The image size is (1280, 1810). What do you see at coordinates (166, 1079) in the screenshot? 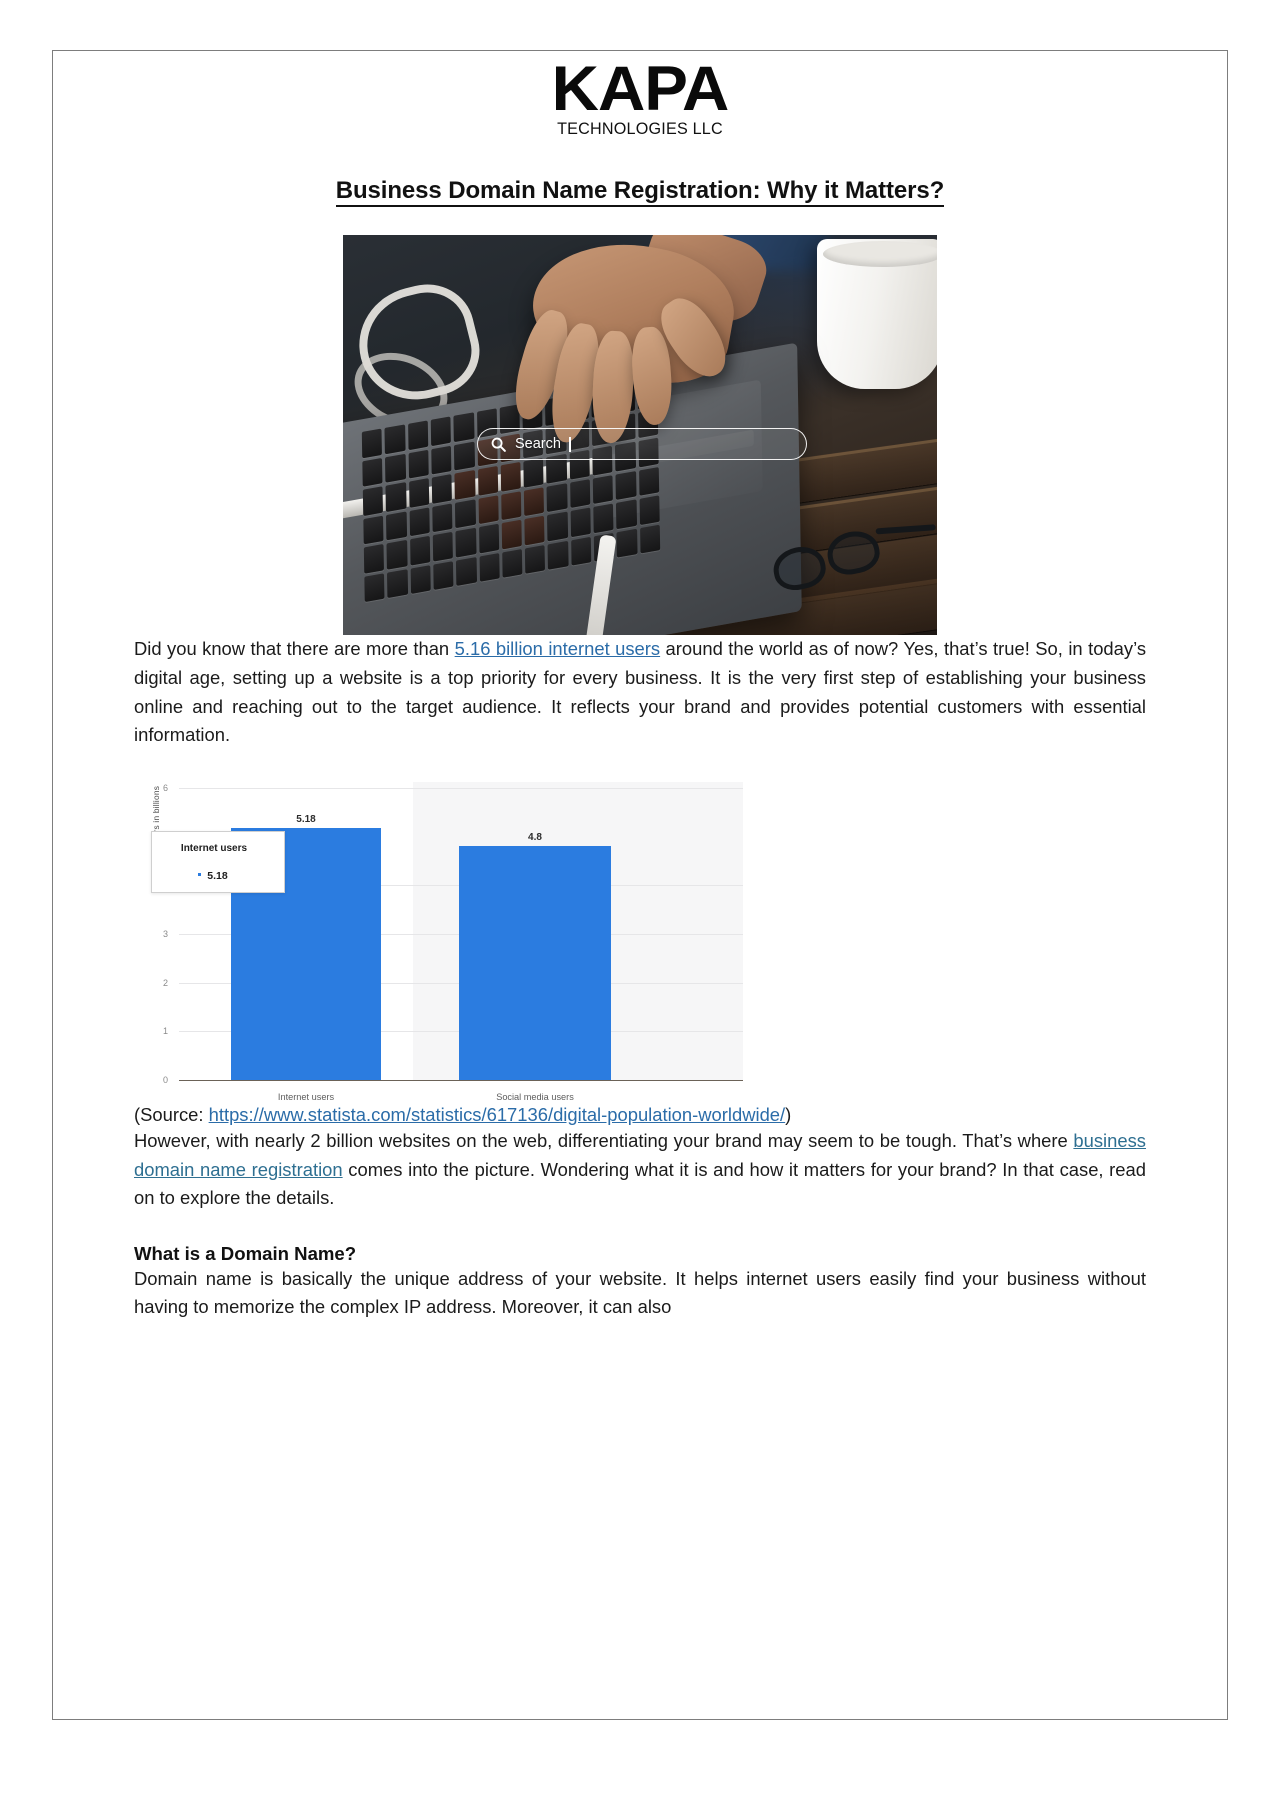
I see `y-tick-label: 0` at bounding box center [166, 1079].